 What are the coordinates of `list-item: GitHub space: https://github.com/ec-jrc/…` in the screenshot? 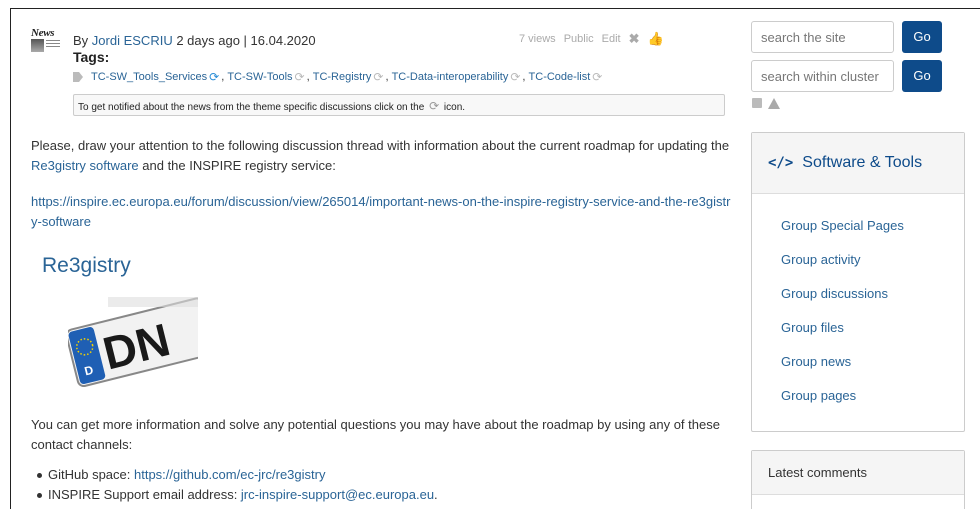 It's located at (237, 475).